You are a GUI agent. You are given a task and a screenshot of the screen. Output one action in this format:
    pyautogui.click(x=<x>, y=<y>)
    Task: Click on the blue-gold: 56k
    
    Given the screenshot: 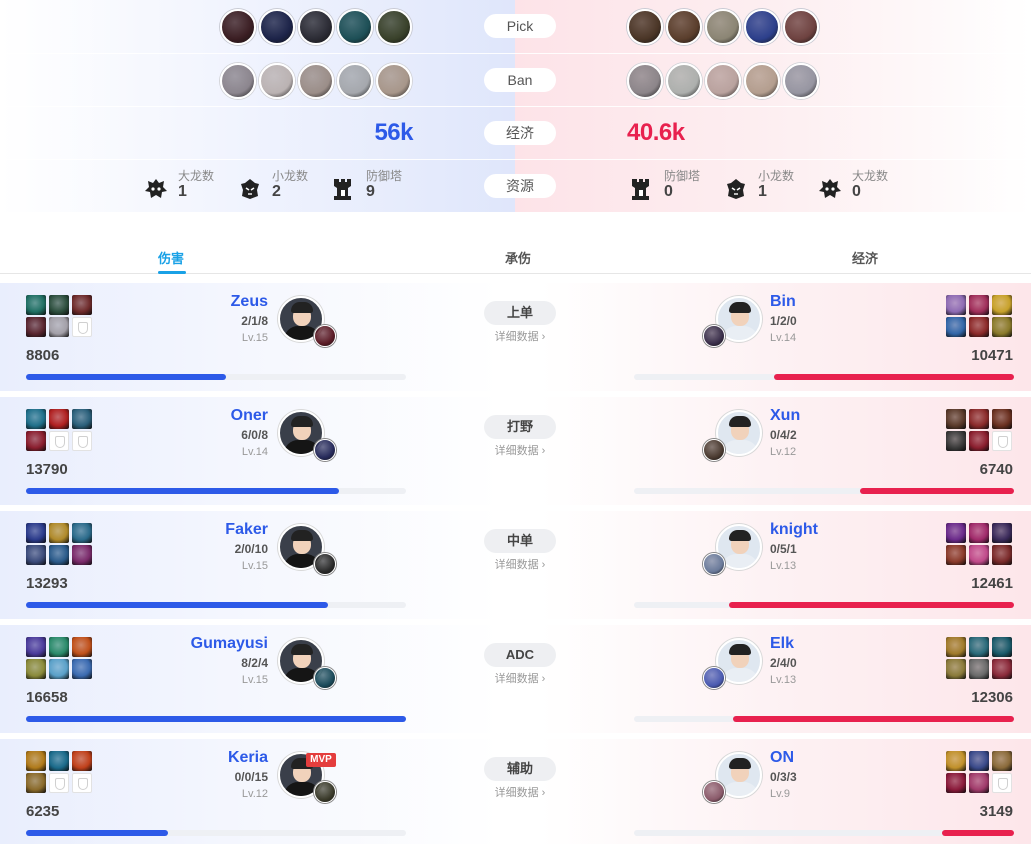 What is the action you would take?
    pyautogui.click(x=393, y=132)
    